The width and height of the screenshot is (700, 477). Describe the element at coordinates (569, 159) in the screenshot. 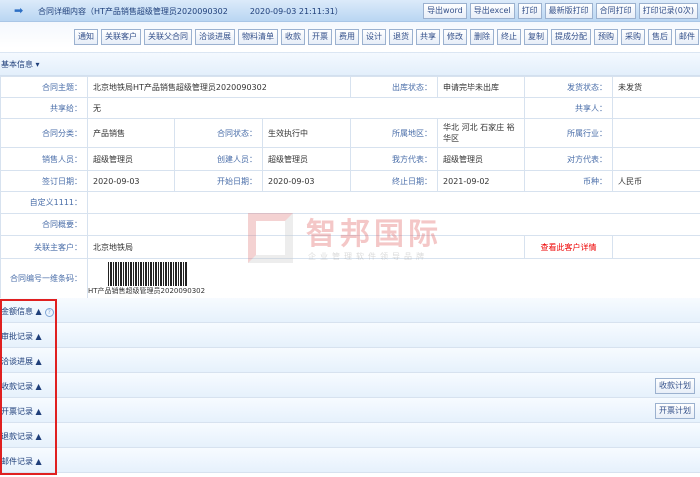

I see `their-rep-label: 对方代表：` at that location.